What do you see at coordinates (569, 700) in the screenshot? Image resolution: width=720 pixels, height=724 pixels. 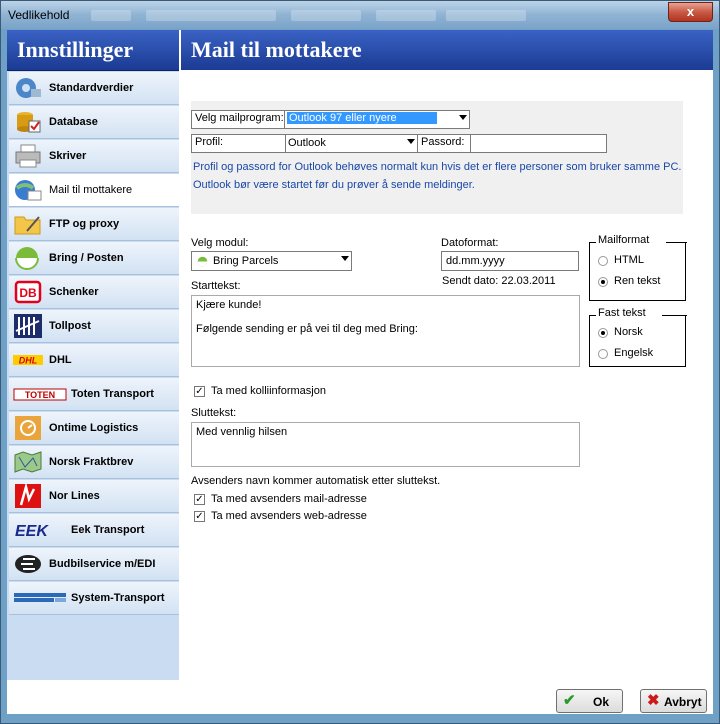 I see `checkmark-icon: ✔` at bounding box center [569, 700].